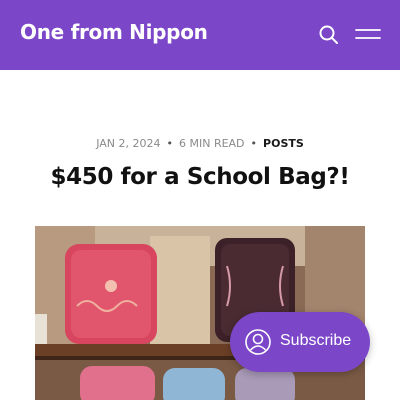 The image size is (400, 400). I want to click on post-meta: JAN 2, 2024 • 6 MIN READ • POSTS, so click(200, 143).